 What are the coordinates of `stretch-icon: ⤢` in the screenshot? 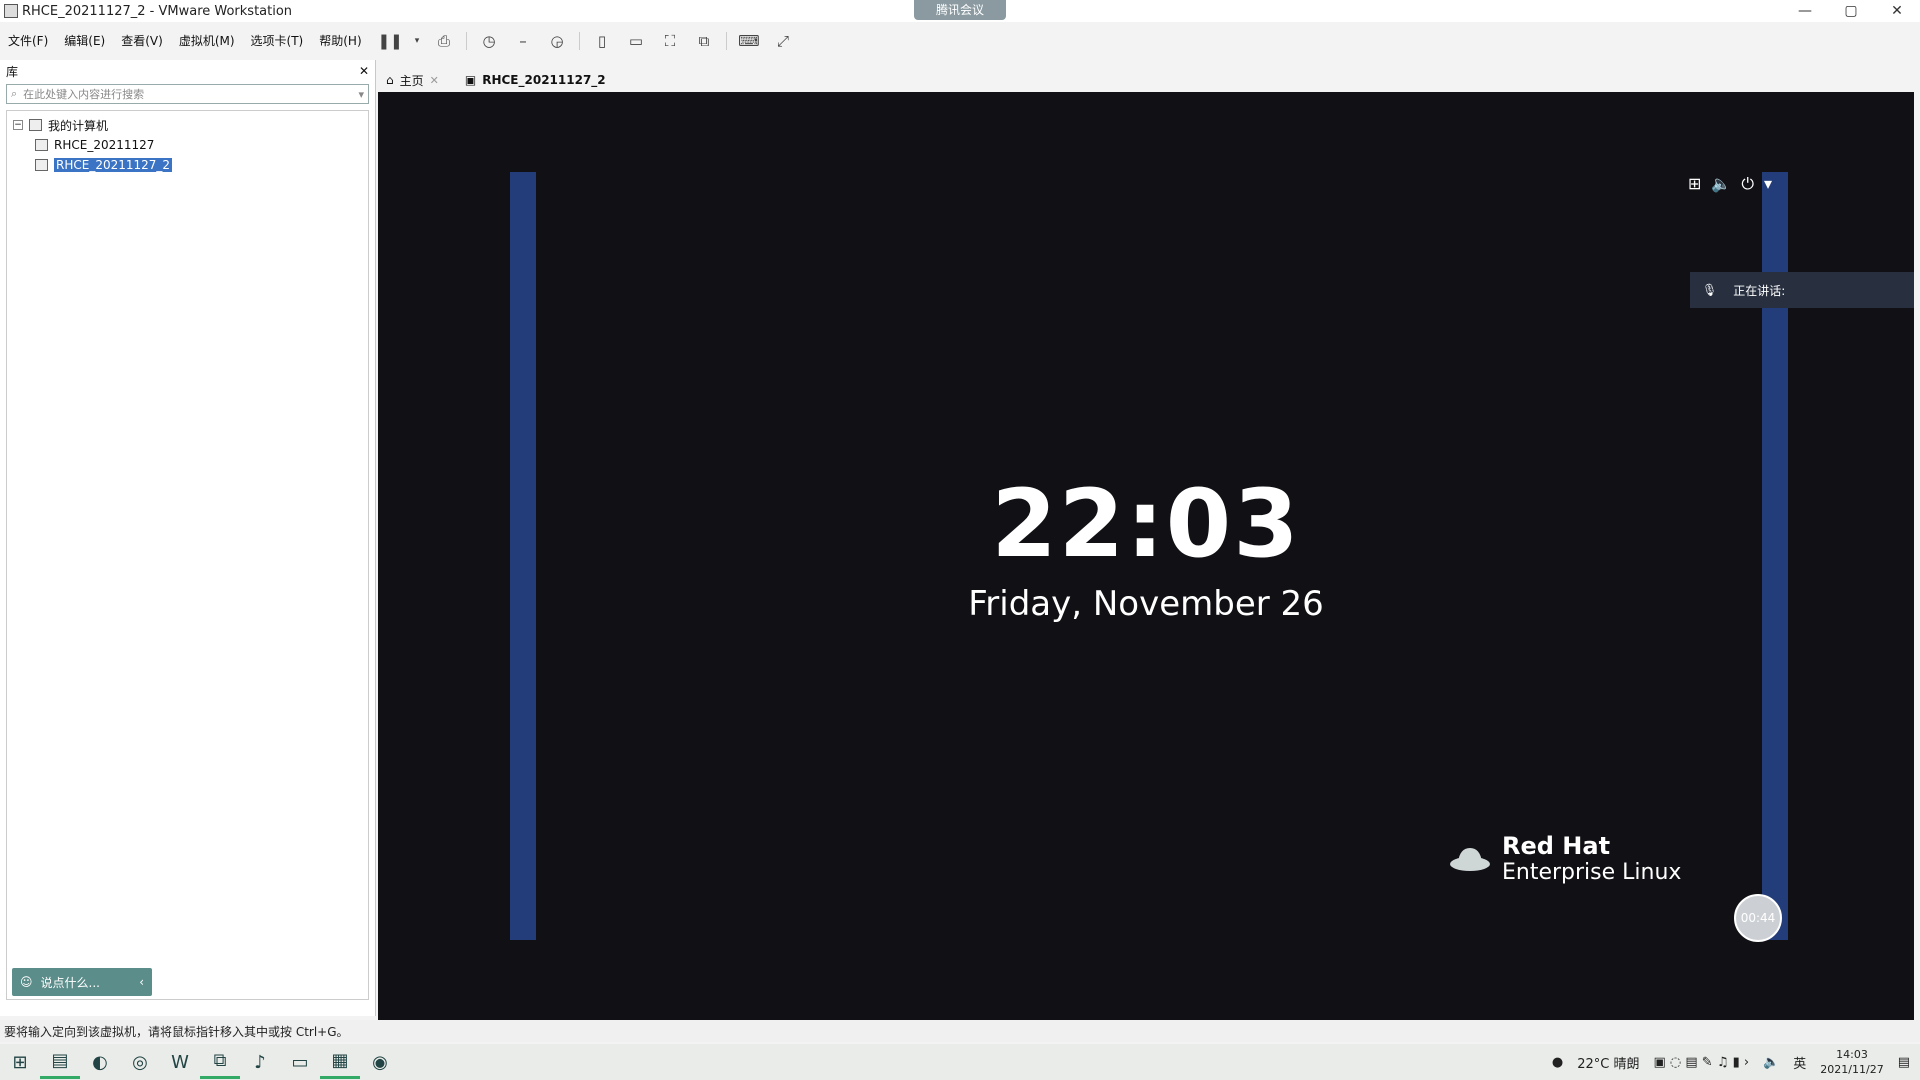 It's located at (783, 41).